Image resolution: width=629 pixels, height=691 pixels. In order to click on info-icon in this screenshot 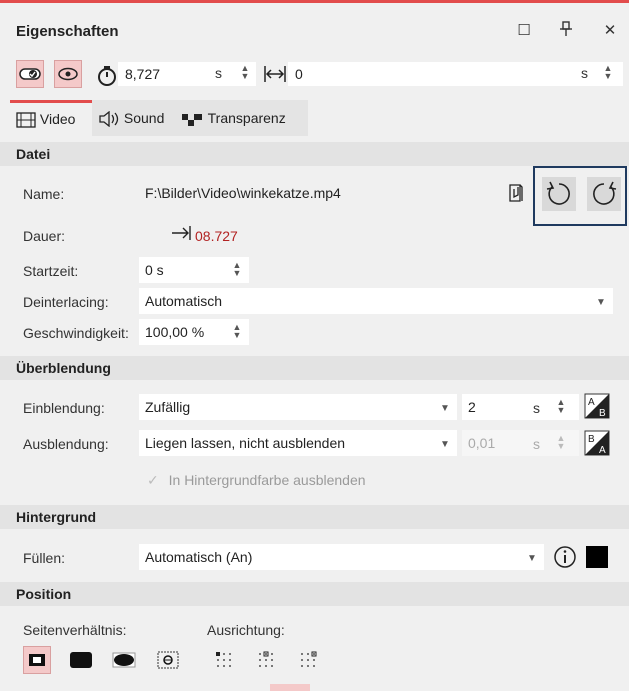, I will do `click(565, 558)`.